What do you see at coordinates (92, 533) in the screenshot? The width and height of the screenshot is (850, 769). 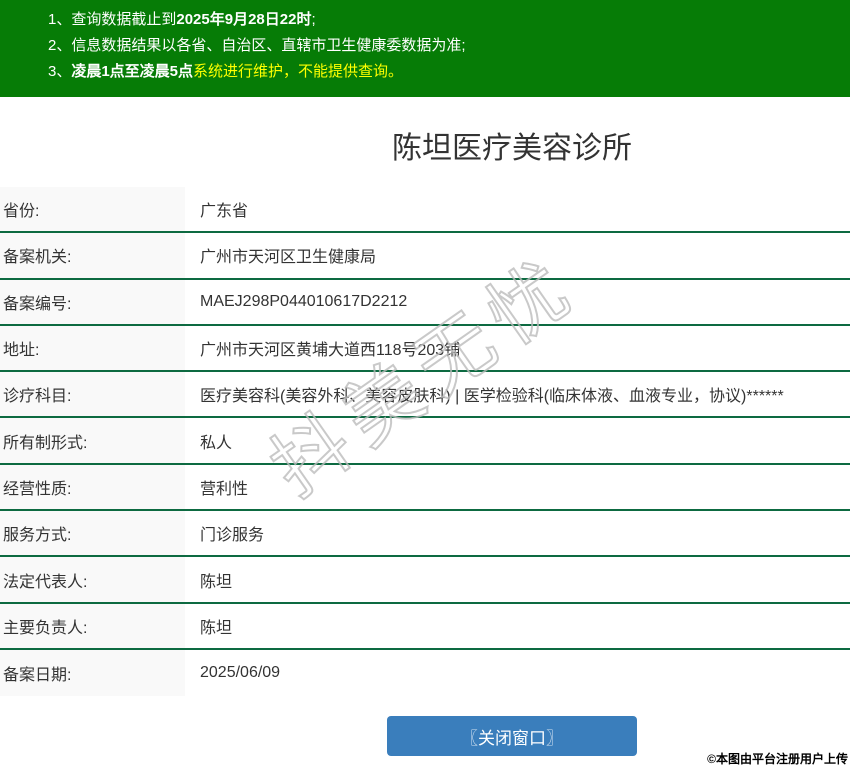 I see `row-label: 服务方式:` at bounding box center [92, 533].